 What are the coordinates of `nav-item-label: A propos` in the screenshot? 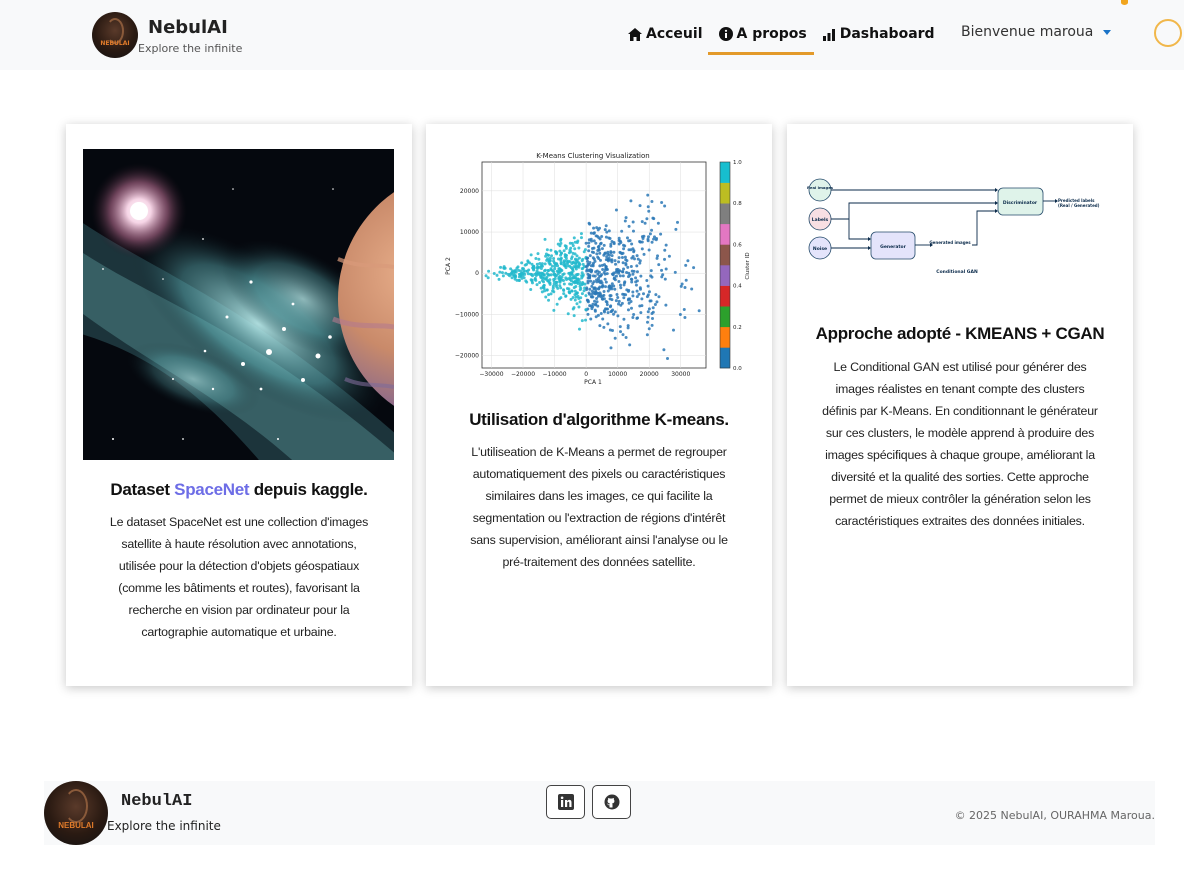 It's located at (771, 34).